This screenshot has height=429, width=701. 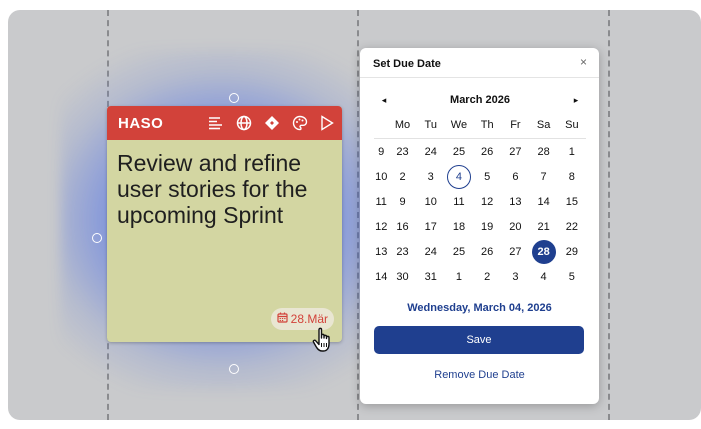 I want to click on weekday-label: Tu, so click(x=430, y=125).